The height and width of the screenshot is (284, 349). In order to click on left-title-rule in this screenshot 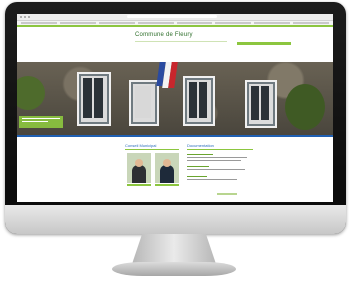, I will do `click(152, 149)`.